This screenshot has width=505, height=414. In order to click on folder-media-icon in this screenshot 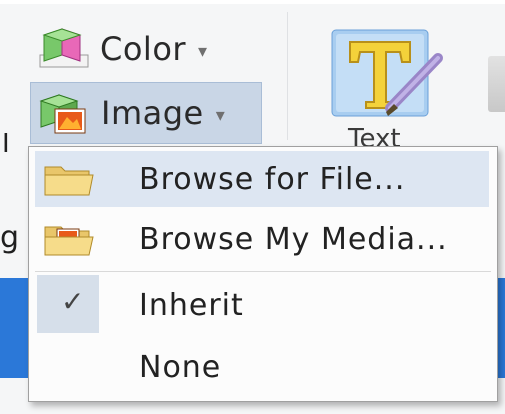, I will do `click(69, 239)`.